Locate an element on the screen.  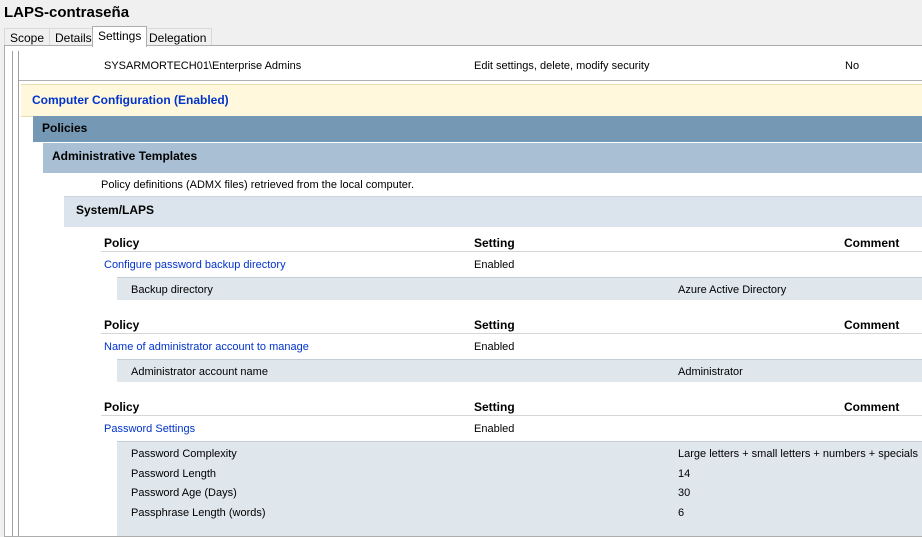
administrative-templates-section: Administrative Templates is located at coordinates (482, 158).